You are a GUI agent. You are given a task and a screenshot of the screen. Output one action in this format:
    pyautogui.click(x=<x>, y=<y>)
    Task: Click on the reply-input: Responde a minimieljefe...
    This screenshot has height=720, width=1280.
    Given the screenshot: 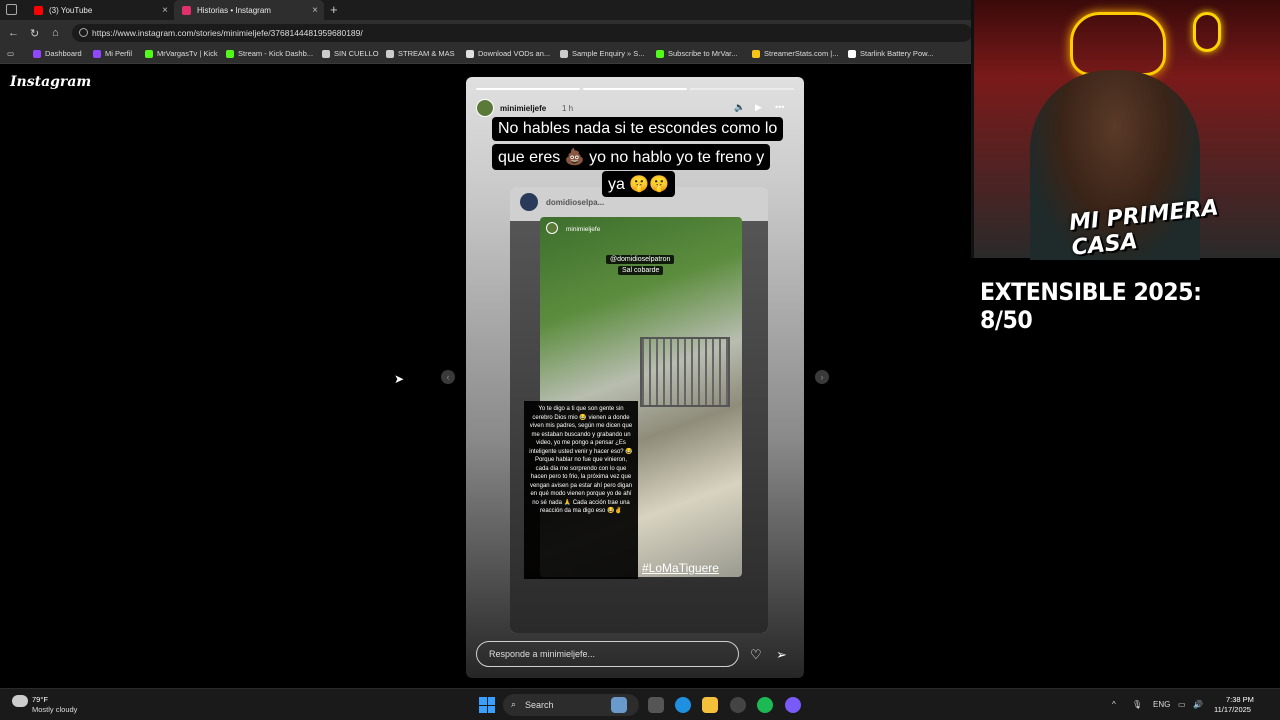 What is the action you would take?
    pyautogui.click(x=607, y=654)
    